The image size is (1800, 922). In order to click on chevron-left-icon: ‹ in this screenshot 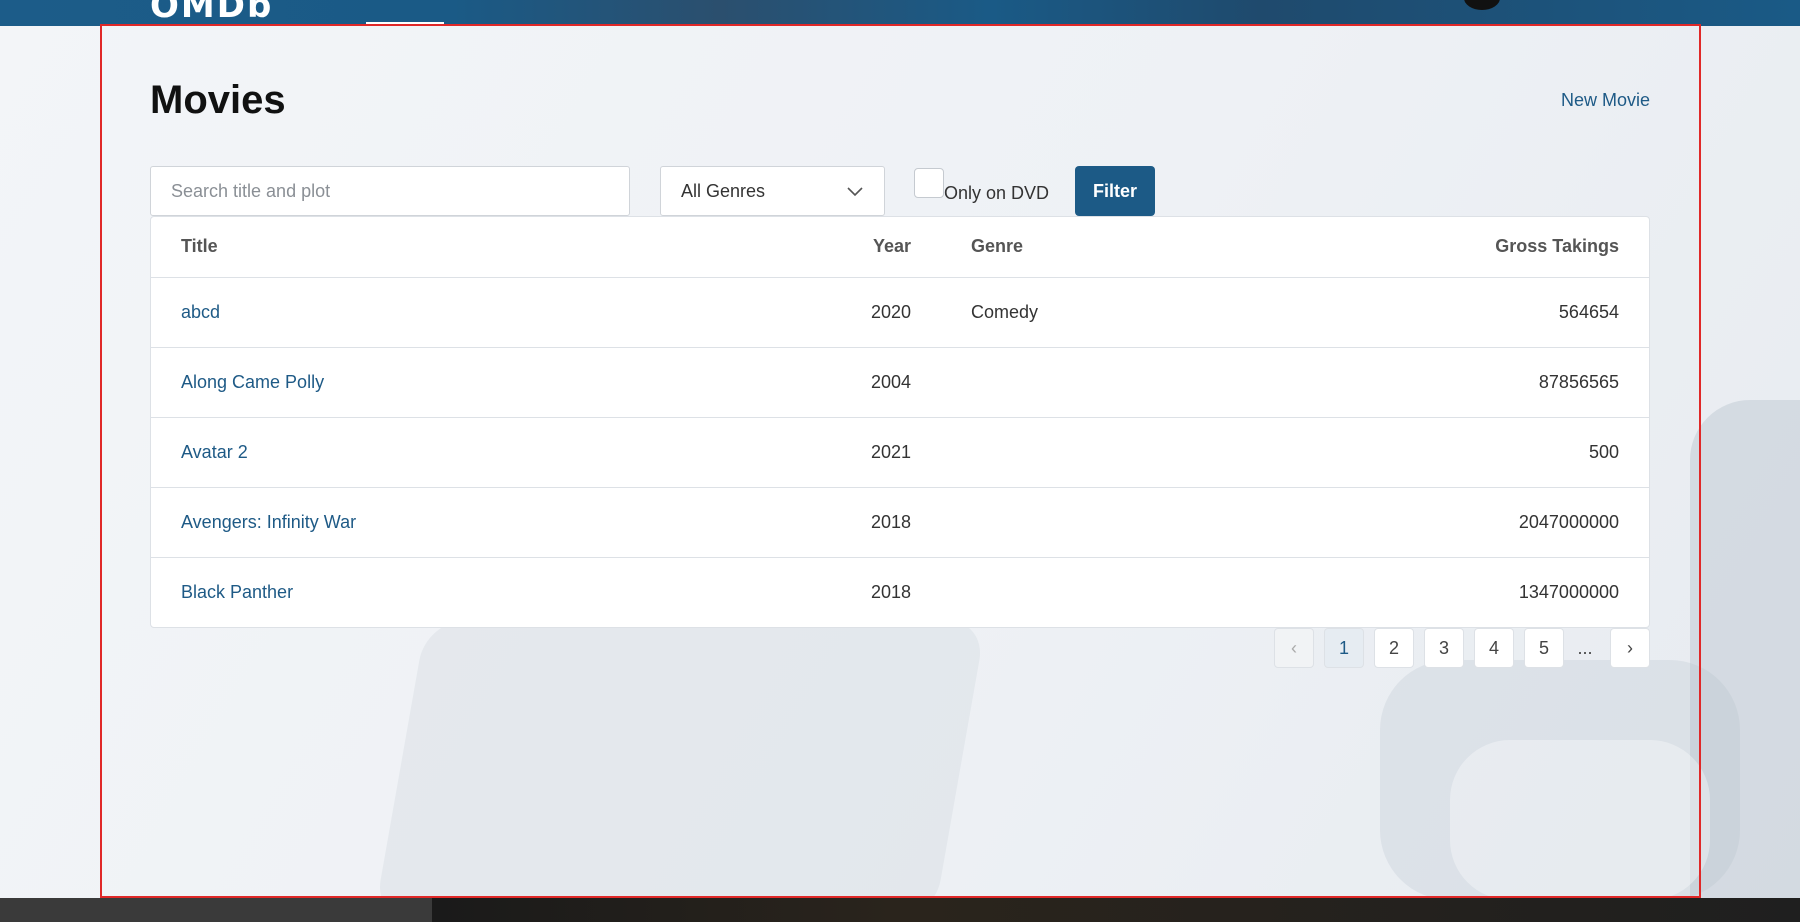, I will do `click(1294, 647)`.